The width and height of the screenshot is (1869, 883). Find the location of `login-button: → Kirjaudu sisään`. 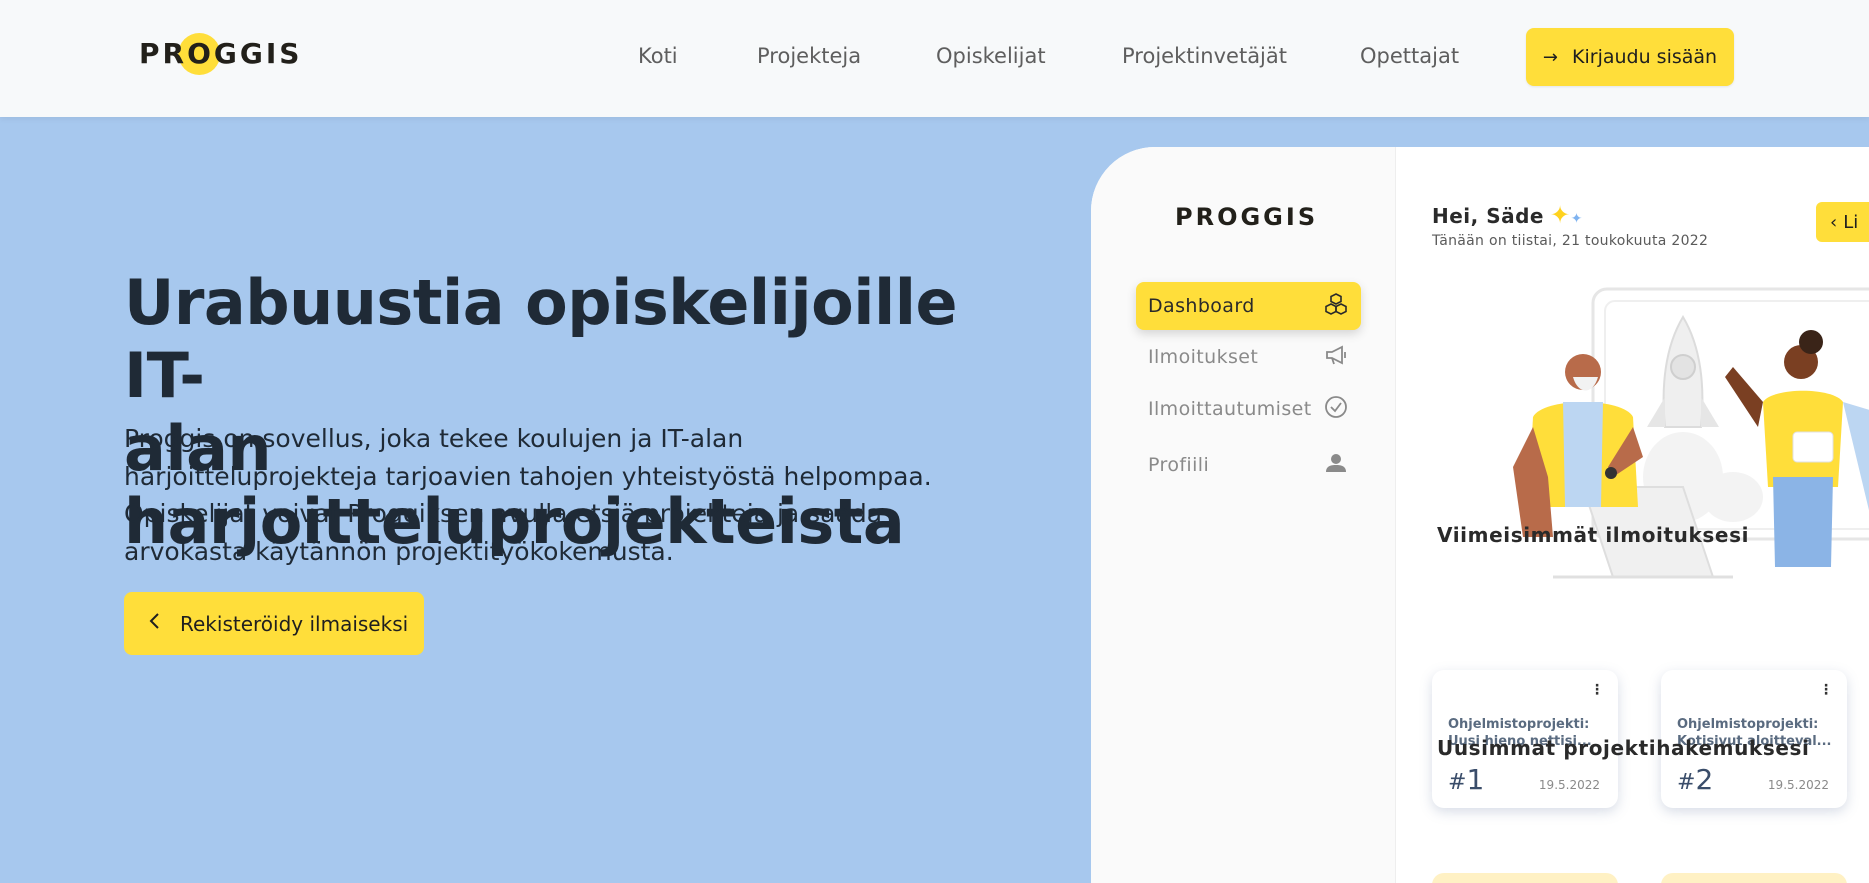

login-button: → Kirjaudu sisään is located at coordinates (1630, 57).